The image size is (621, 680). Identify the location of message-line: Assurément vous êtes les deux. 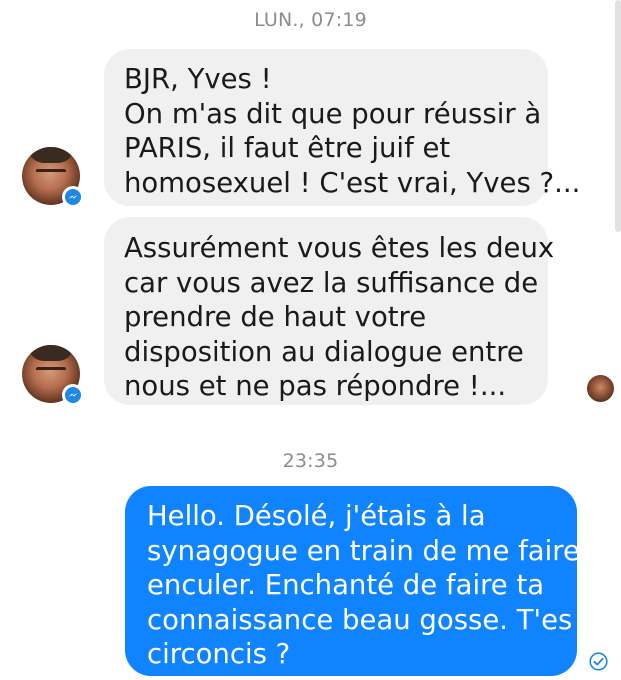
(339, 248).